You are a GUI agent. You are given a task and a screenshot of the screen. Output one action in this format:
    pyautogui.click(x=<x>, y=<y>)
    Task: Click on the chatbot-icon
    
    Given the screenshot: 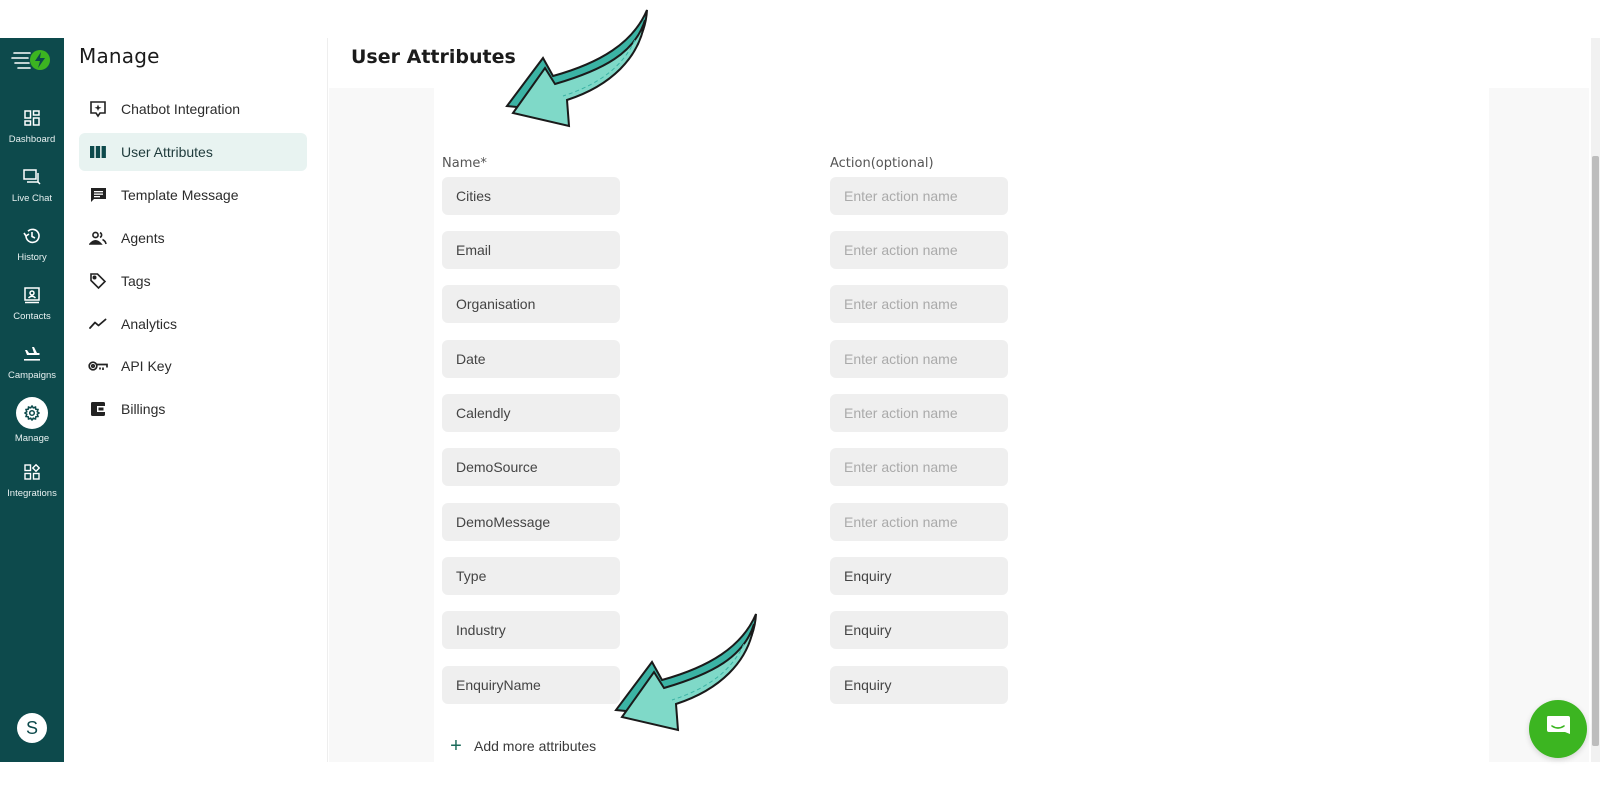 What is the action you would take?
    pyautogui.click(x=98, y=109)
    